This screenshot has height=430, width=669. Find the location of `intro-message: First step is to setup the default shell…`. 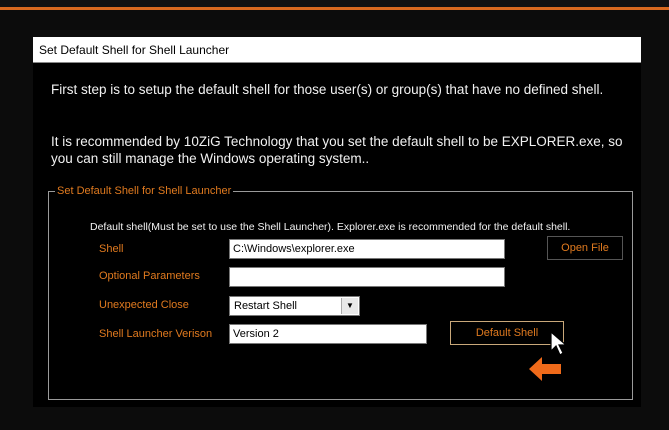

intro-message: First step is to setup the default shell… is located at coordinates (327, 89).